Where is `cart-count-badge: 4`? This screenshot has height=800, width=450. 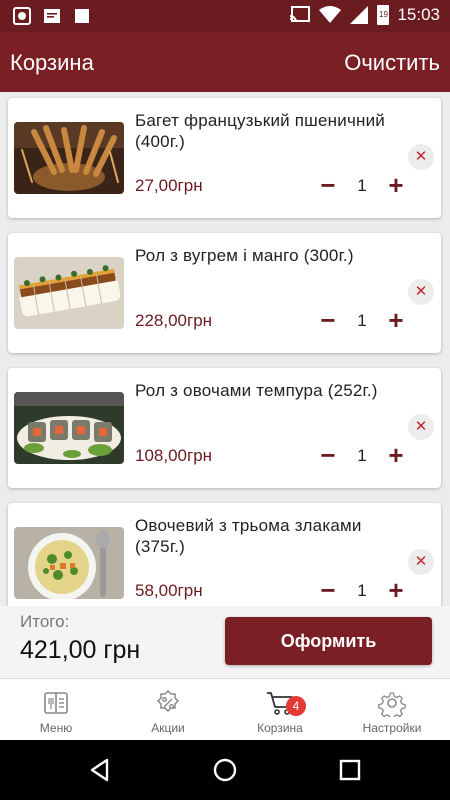
cart-count-badge: 4 is located at coordinates (296, 706).